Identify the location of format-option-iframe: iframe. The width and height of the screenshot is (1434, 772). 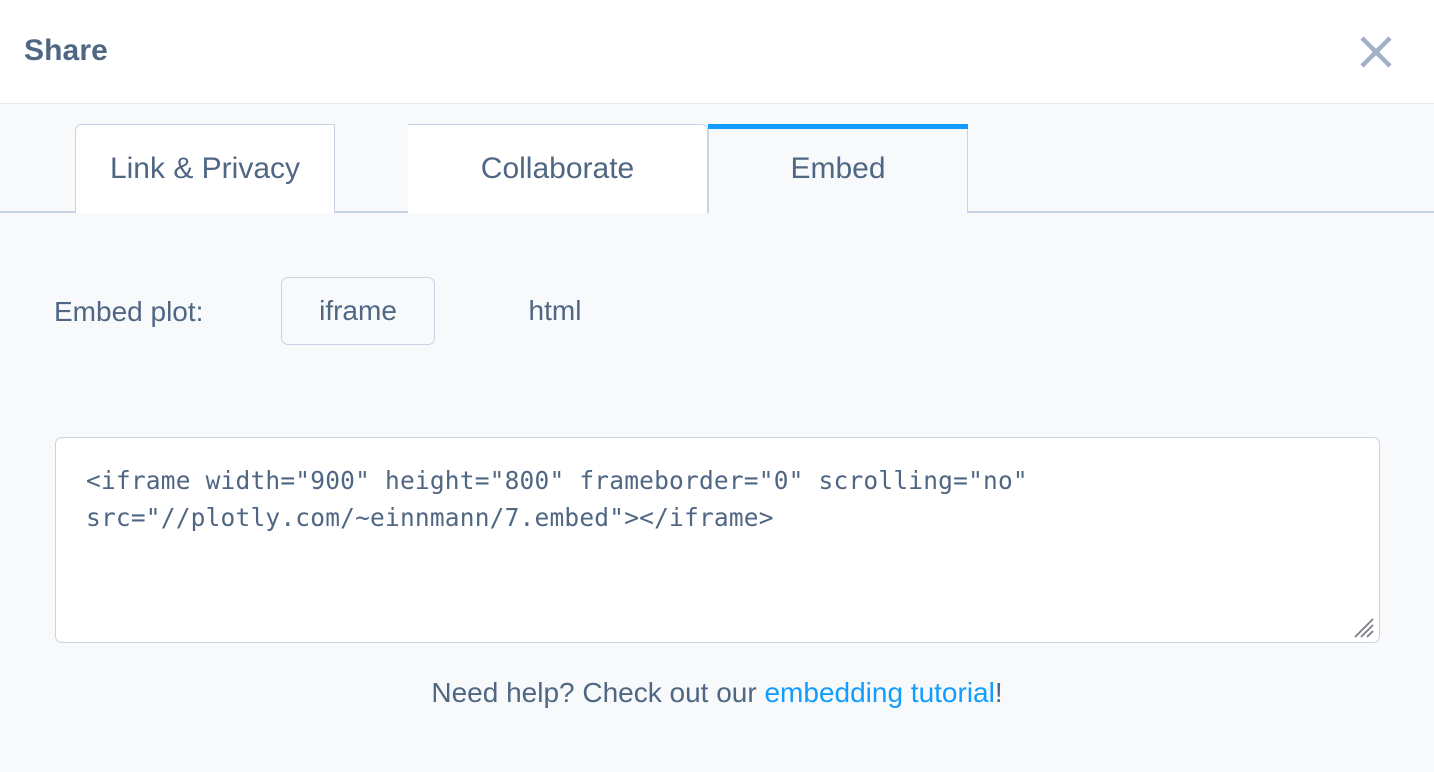
(358, 311).